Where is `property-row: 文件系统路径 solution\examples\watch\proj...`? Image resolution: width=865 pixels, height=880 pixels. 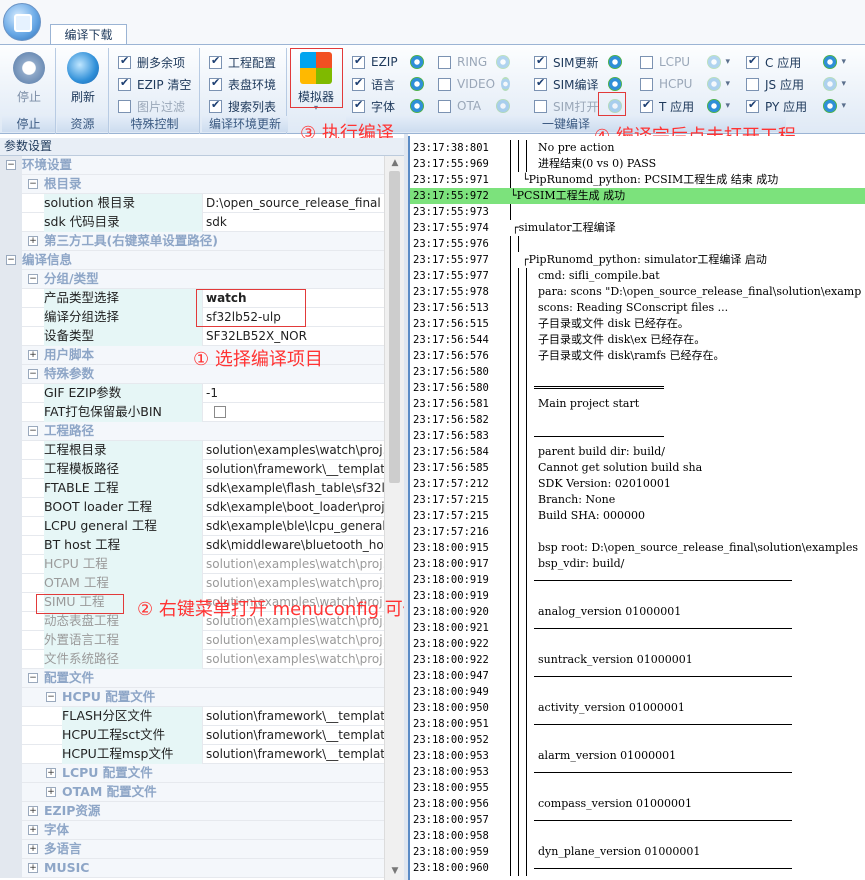
property-row: 文件系统路径 solution\examples\watch\proj... is located at coordinates (192, 659).